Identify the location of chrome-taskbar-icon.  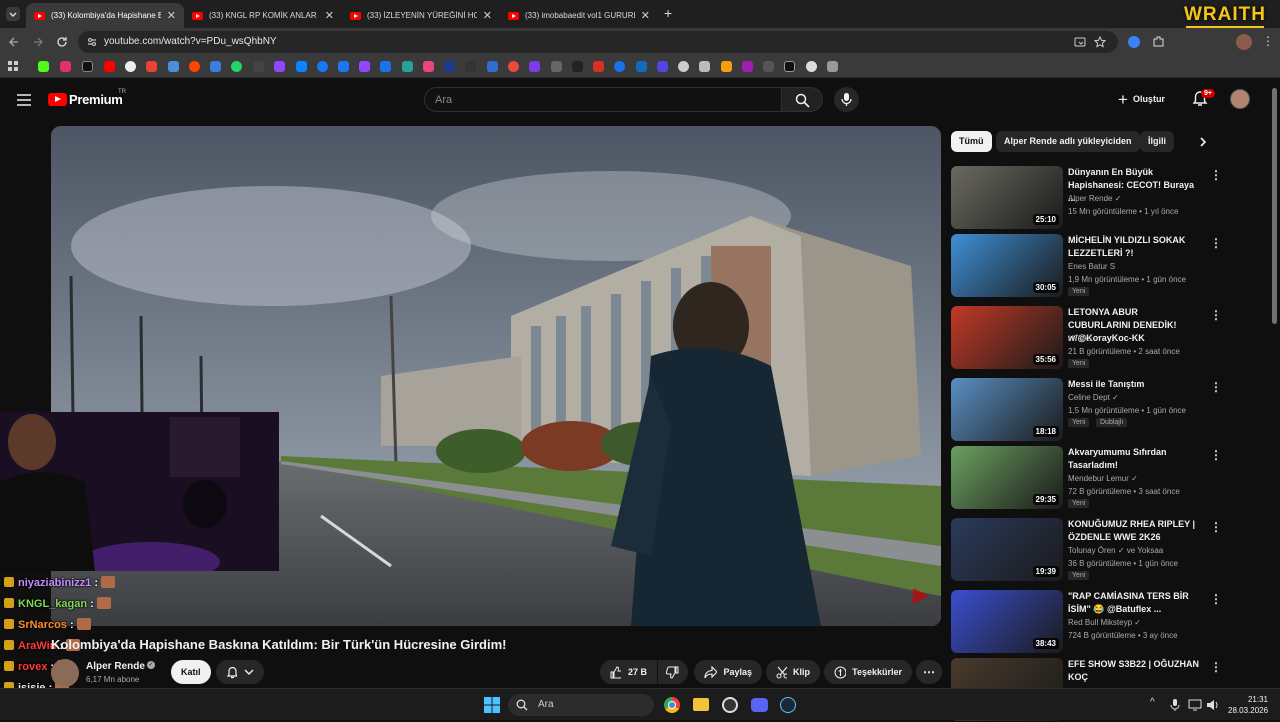
(672, 705).